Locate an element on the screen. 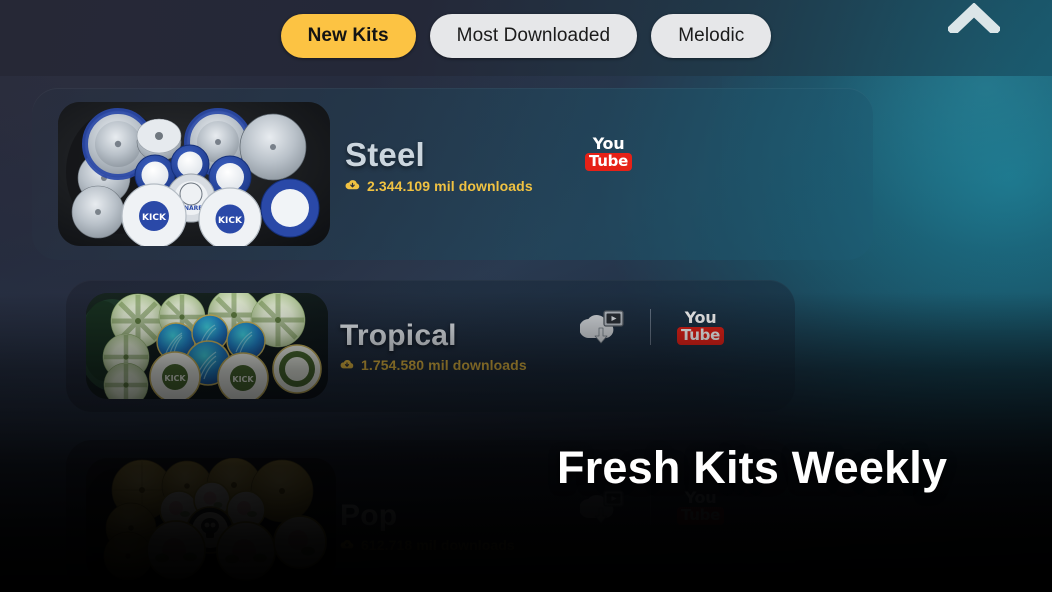  pop-kit-art is located at coordinates (211, 520).